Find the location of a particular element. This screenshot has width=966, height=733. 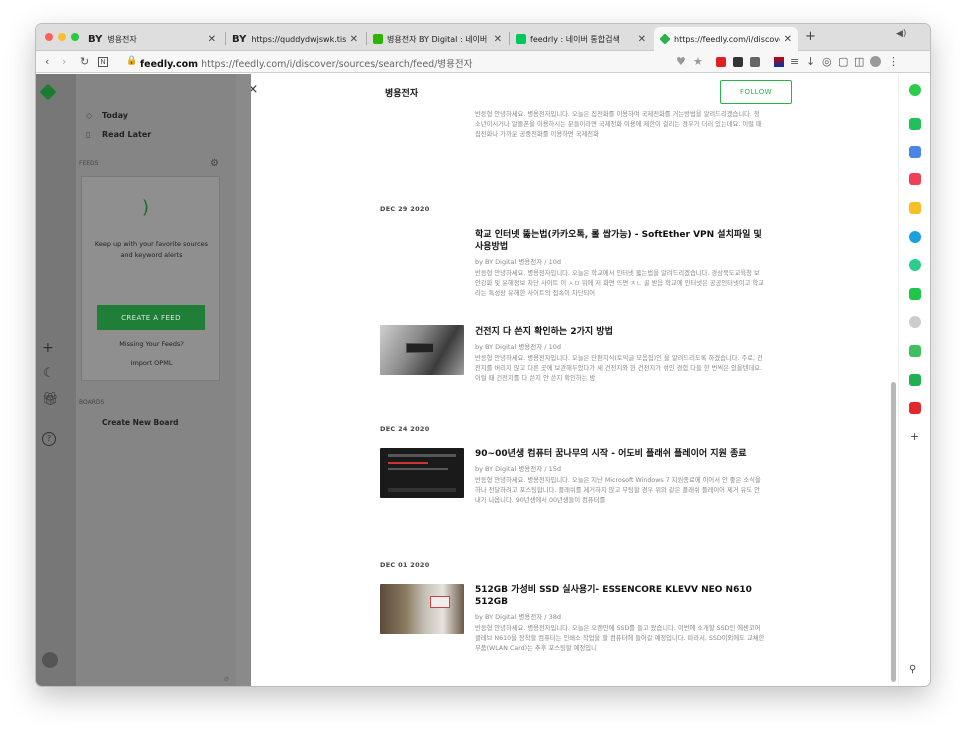

article-title: 90~00년생 컴퓨터 꿈나무의 시작 - 어도비 플래쉬 플레이어 지원 종료 is located at coordinates (620, 454).